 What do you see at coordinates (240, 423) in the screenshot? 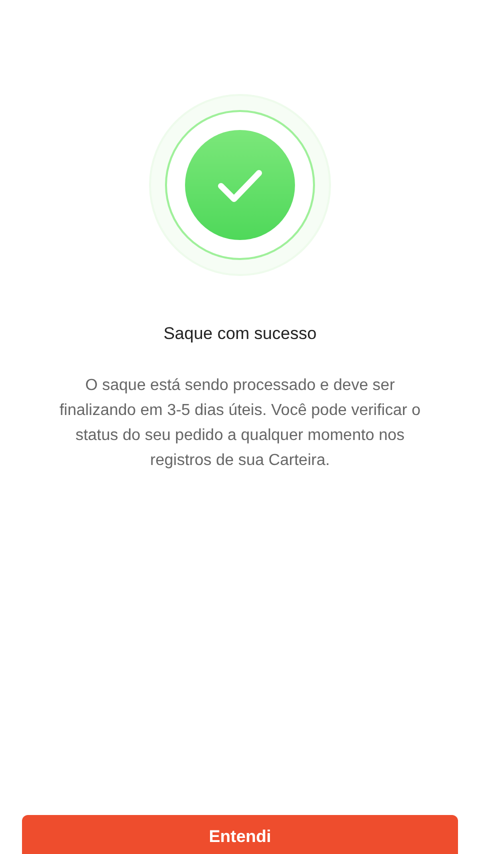
I see `success-message: O saque está sendo processado e deve ser finalizando em 3-5 dias úteis. Você pode verificar o status do seu pedido a qualquer momento nos registros de sua Carteira.` at bounding box center [240, 423].